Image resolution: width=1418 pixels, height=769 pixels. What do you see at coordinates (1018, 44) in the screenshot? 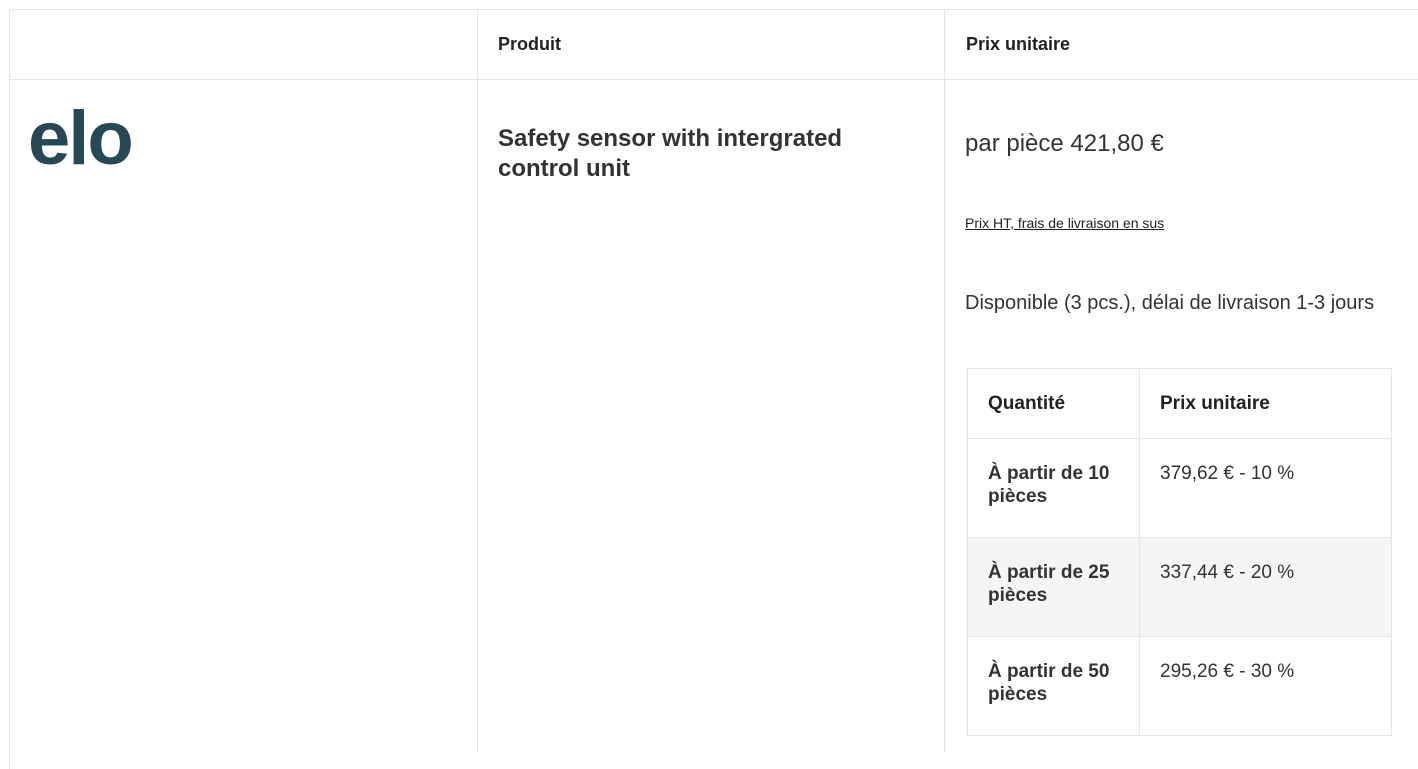
I see `header-unit-price: Prix unitaire` at bounding box center [1018, 44].